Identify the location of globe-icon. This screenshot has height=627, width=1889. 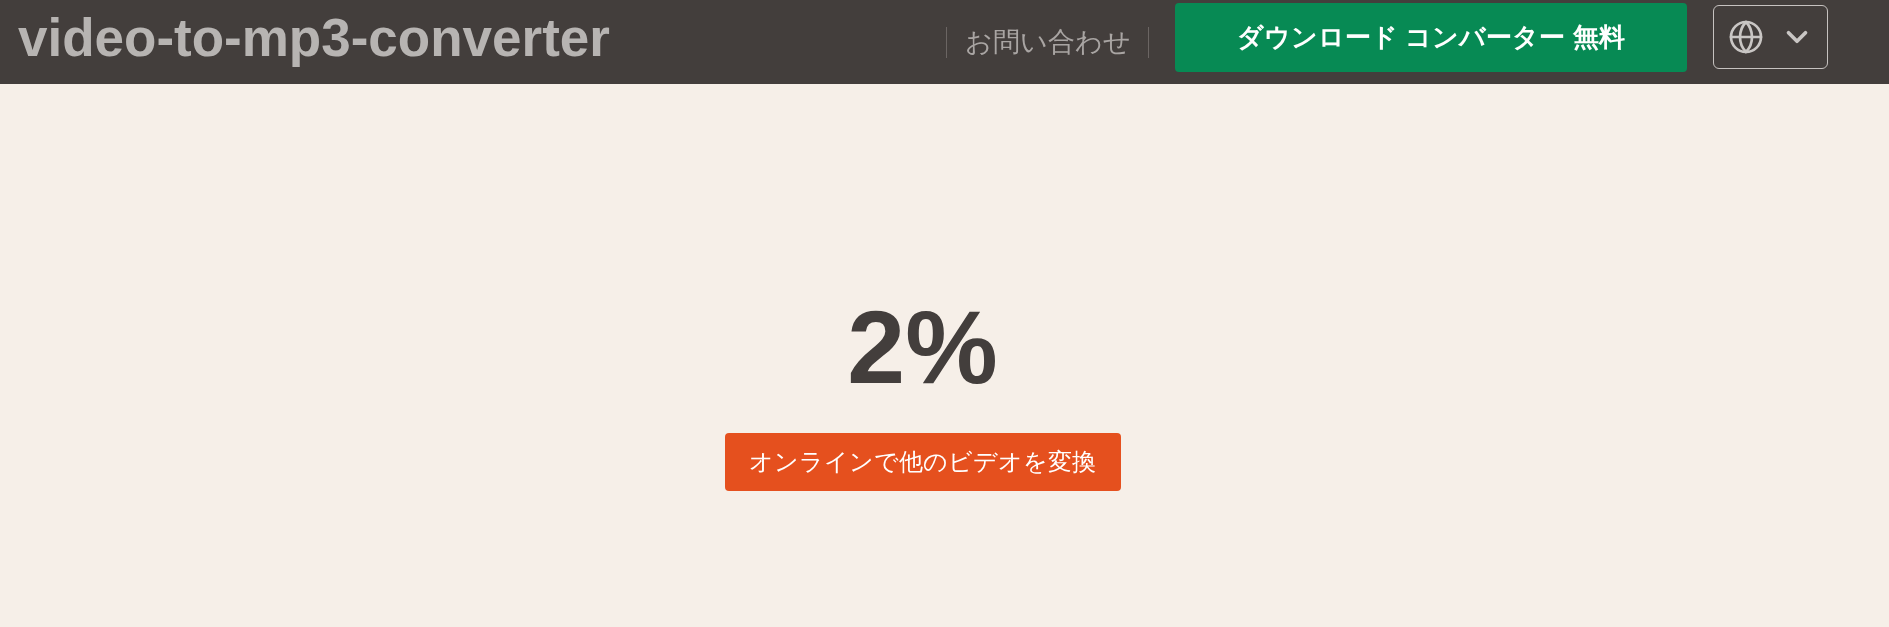
(1745, 37).